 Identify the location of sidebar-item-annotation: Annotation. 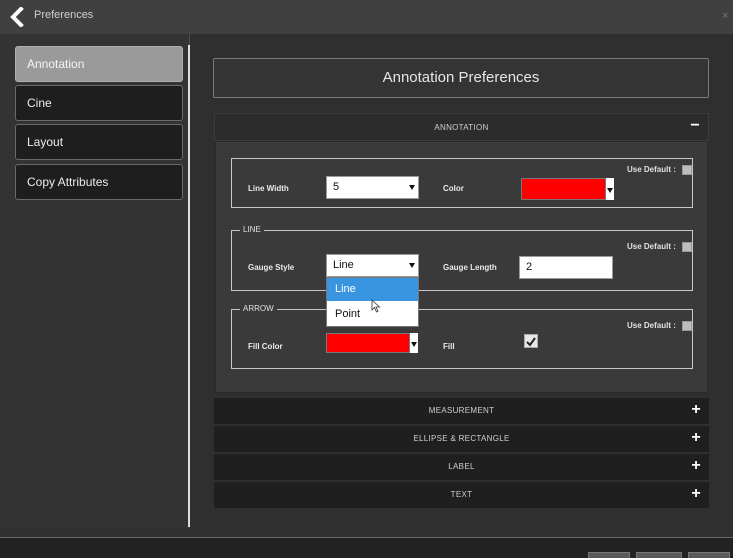
(99, 64).